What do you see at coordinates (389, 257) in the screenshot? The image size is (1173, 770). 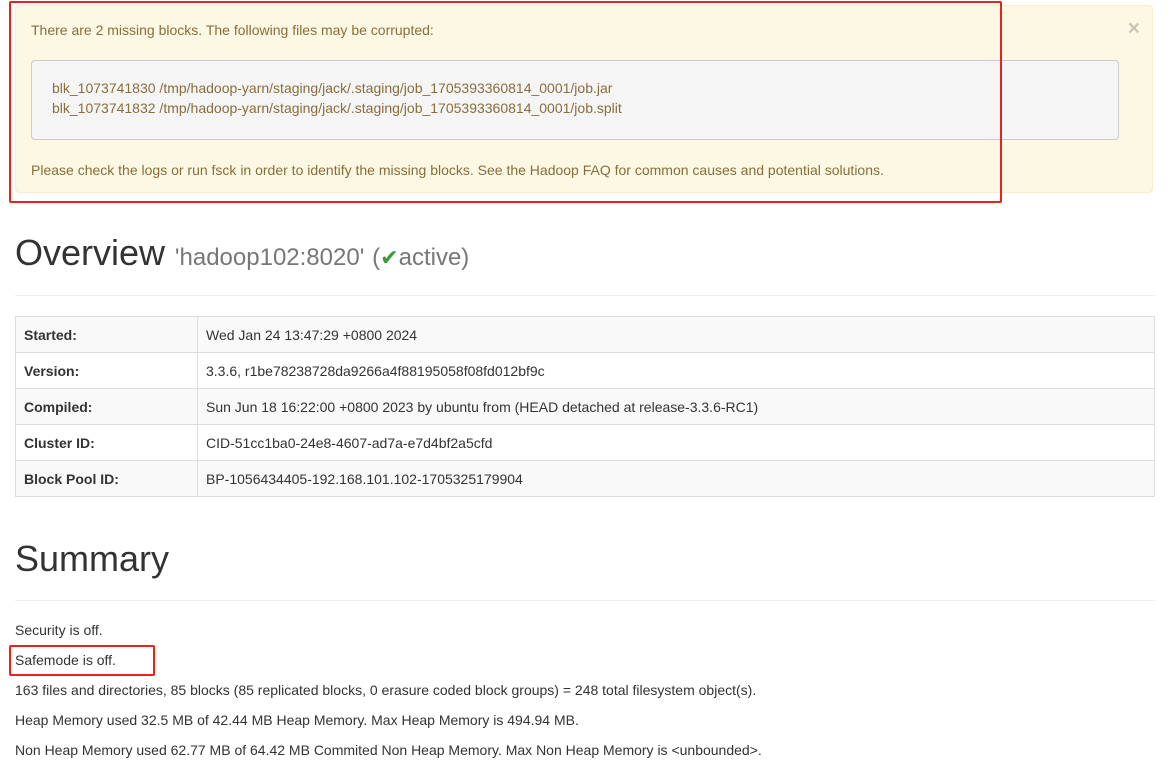 I see `check-icon: ✔` at bounding box center [389, 257].